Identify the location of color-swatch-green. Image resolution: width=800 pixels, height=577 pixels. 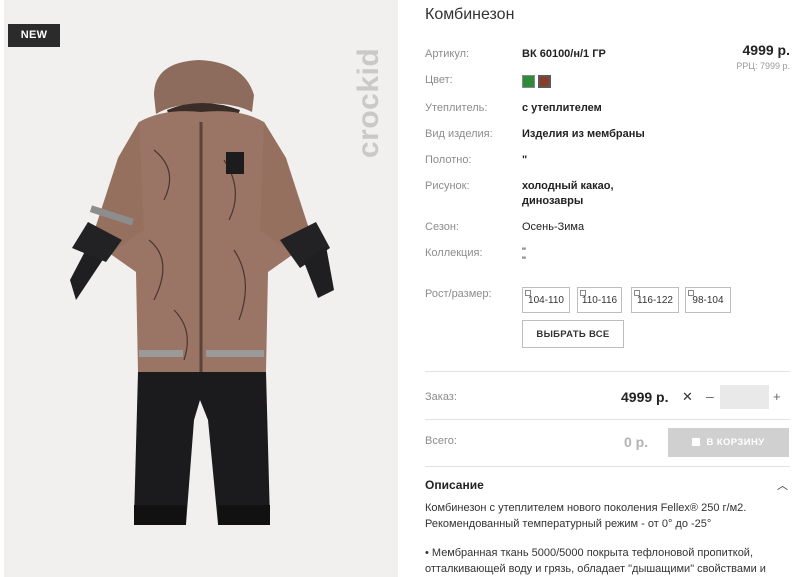
(528, 81).